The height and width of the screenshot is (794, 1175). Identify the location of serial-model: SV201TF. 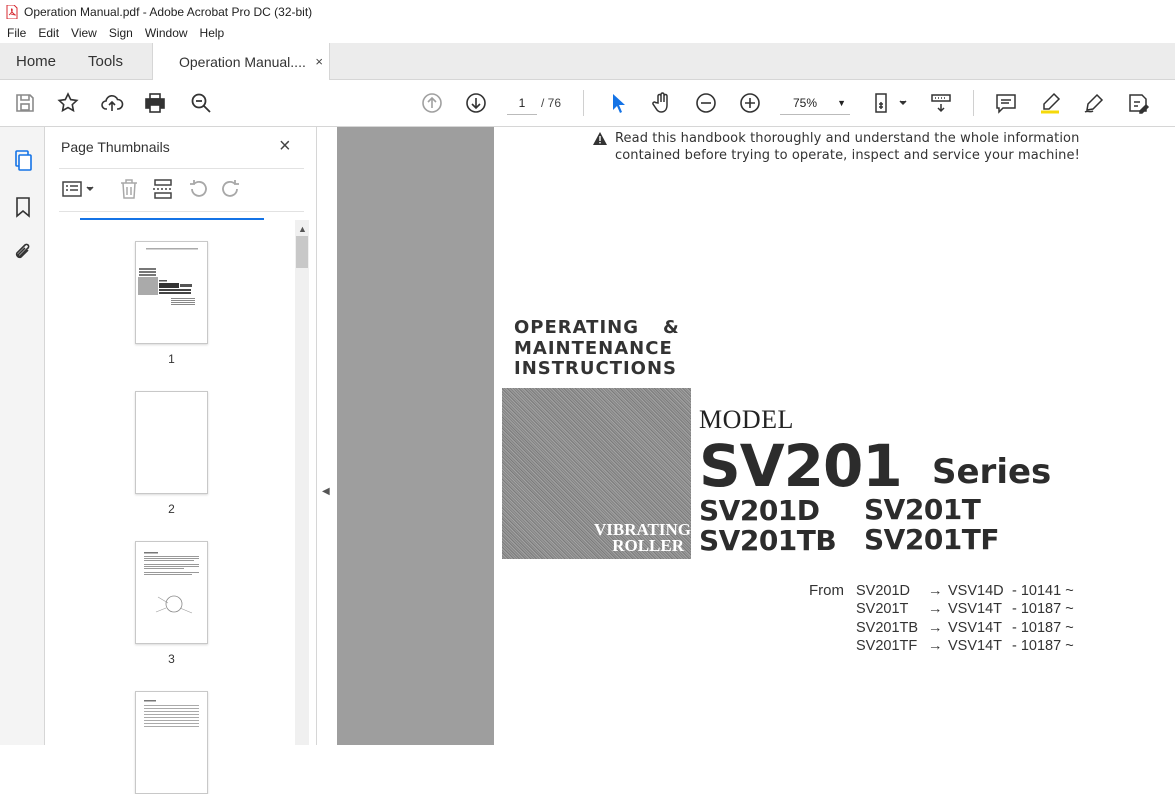
(887, 645).